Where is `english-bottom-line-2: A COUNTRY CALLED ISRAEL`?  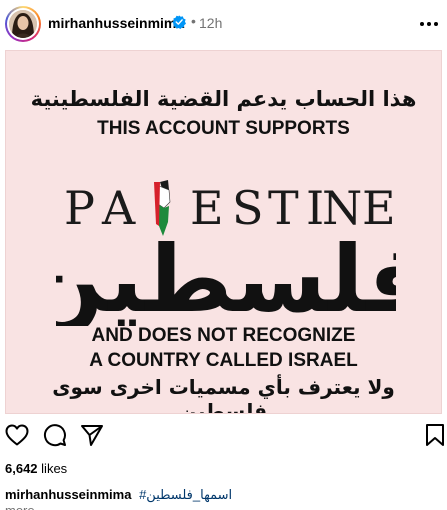 english-bottom-line-2: A COUNTRY CALLED ISRAEL is located at coordinates (223, 360).